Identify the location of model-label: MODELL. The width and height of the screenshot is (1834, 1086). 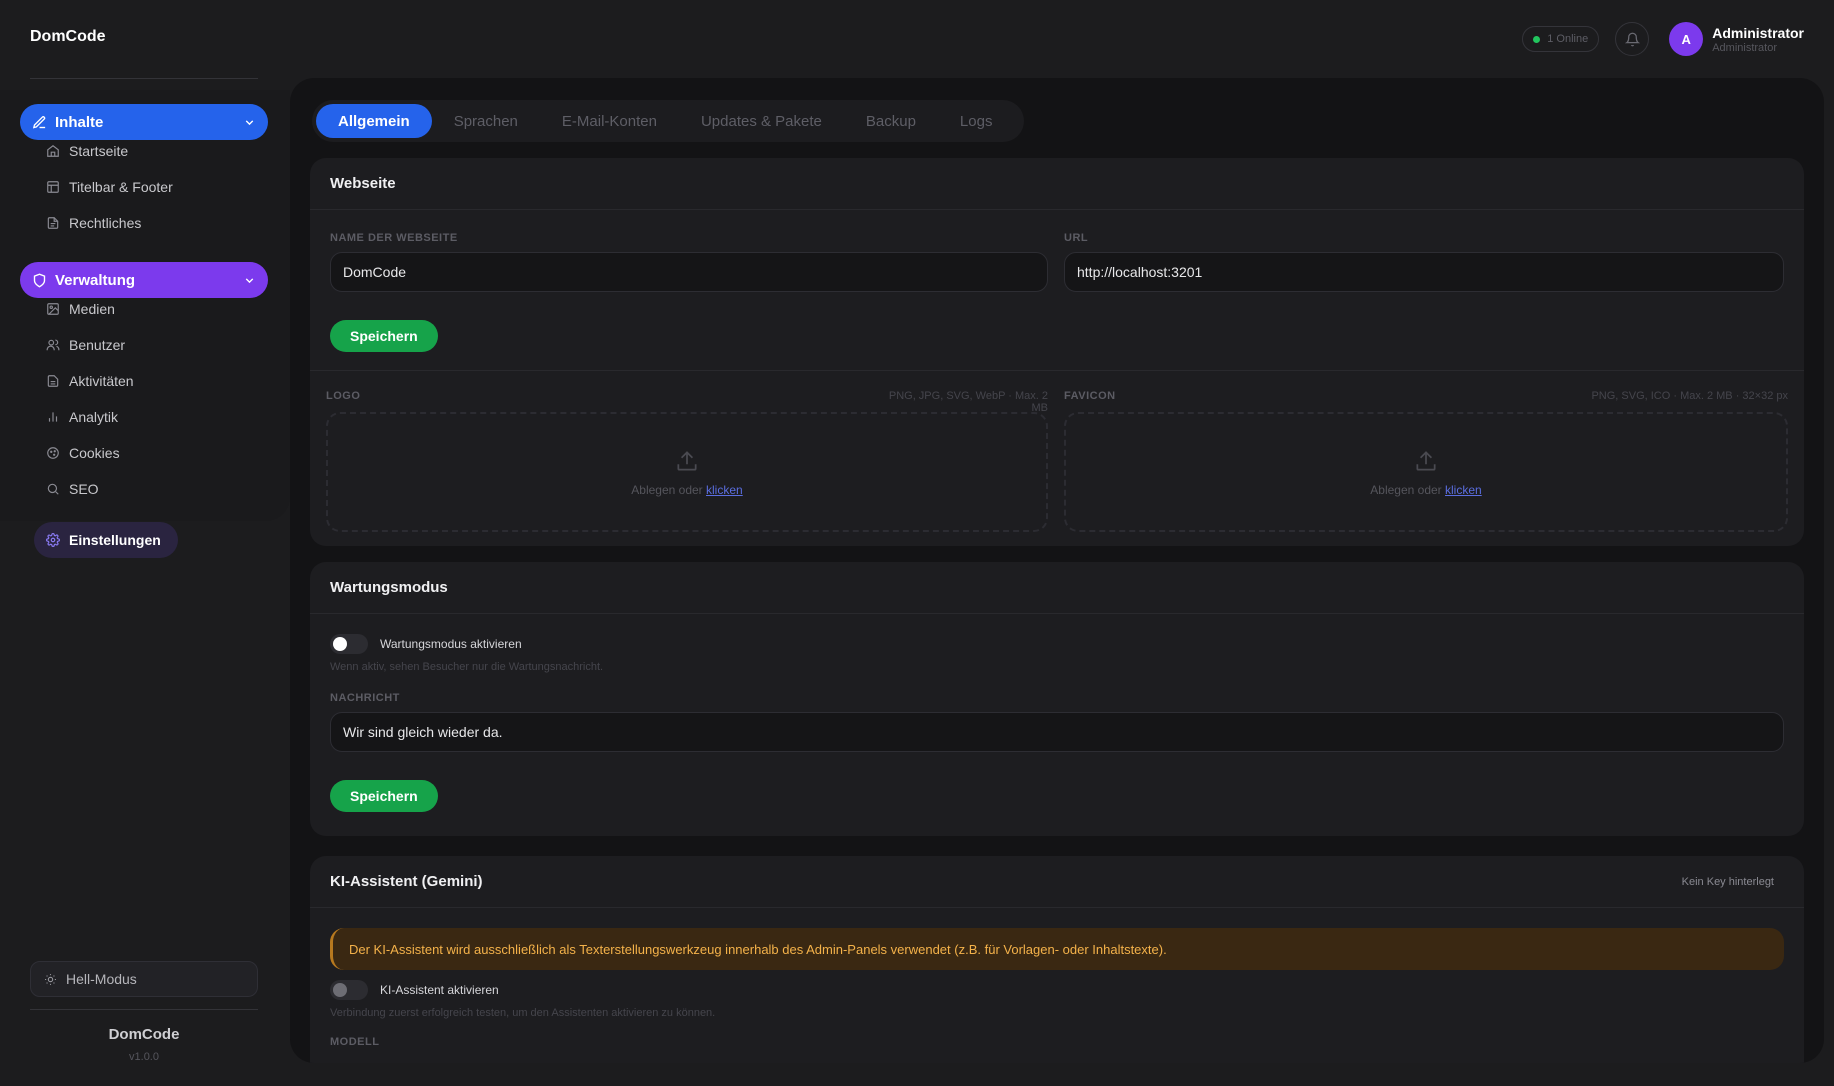
(355, 1042).